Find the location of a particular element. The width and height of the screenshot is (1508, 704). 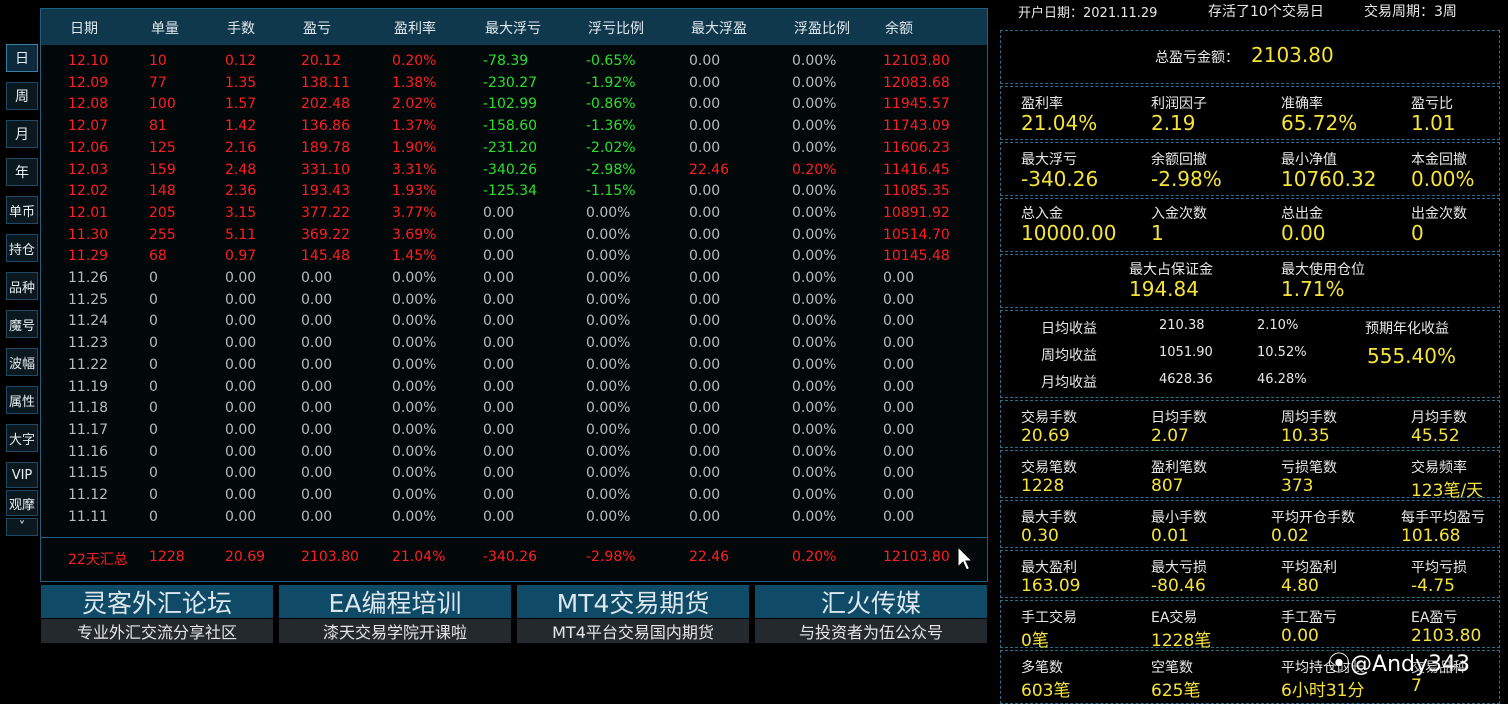

header-balance: 余额 is located at coordinates (899, 28).